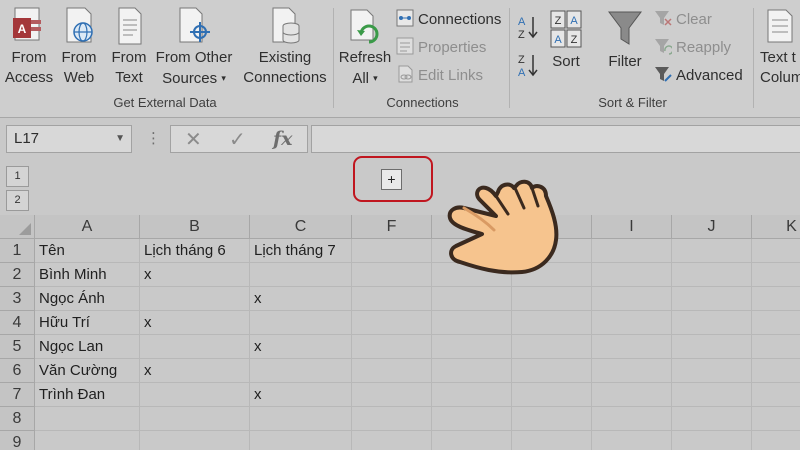 Image resolution: width=800 pixels, height=450 pixels. What do you see at coordinates (87, 275) in the screenshot?
I see `cell: Bình Minh` at bounding box center [87, 275].